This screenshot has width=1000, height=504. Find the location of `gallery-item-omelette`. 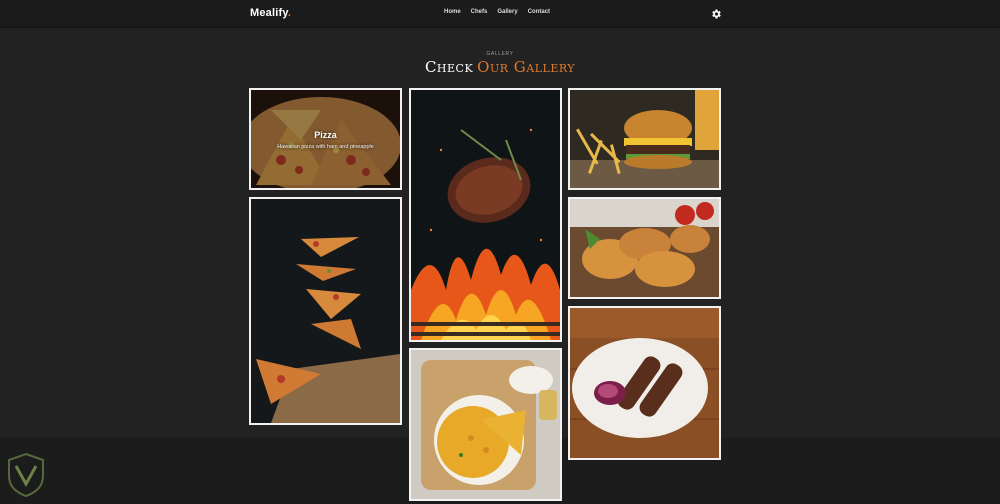

gallery-item-omelette is located at coordinates (485, 424).